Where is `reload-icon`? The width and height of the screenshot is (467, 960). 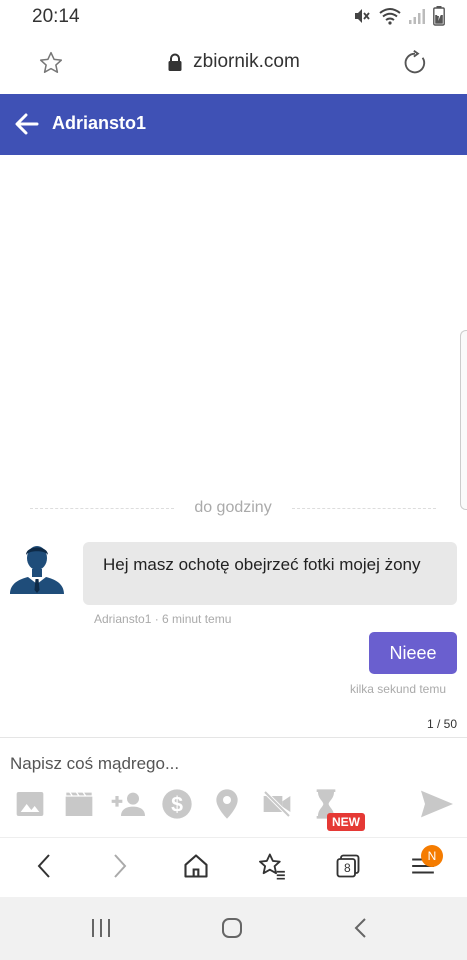
reload-icon is located at coordinates (415, 65).